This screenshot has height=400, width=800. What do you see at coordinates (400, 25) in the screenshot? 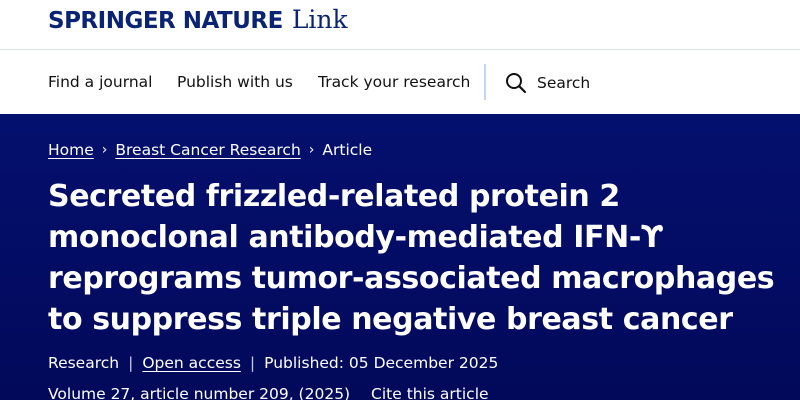
I see `site-header: SPRINGER NATURE Link` at bounding box center [400, 25].